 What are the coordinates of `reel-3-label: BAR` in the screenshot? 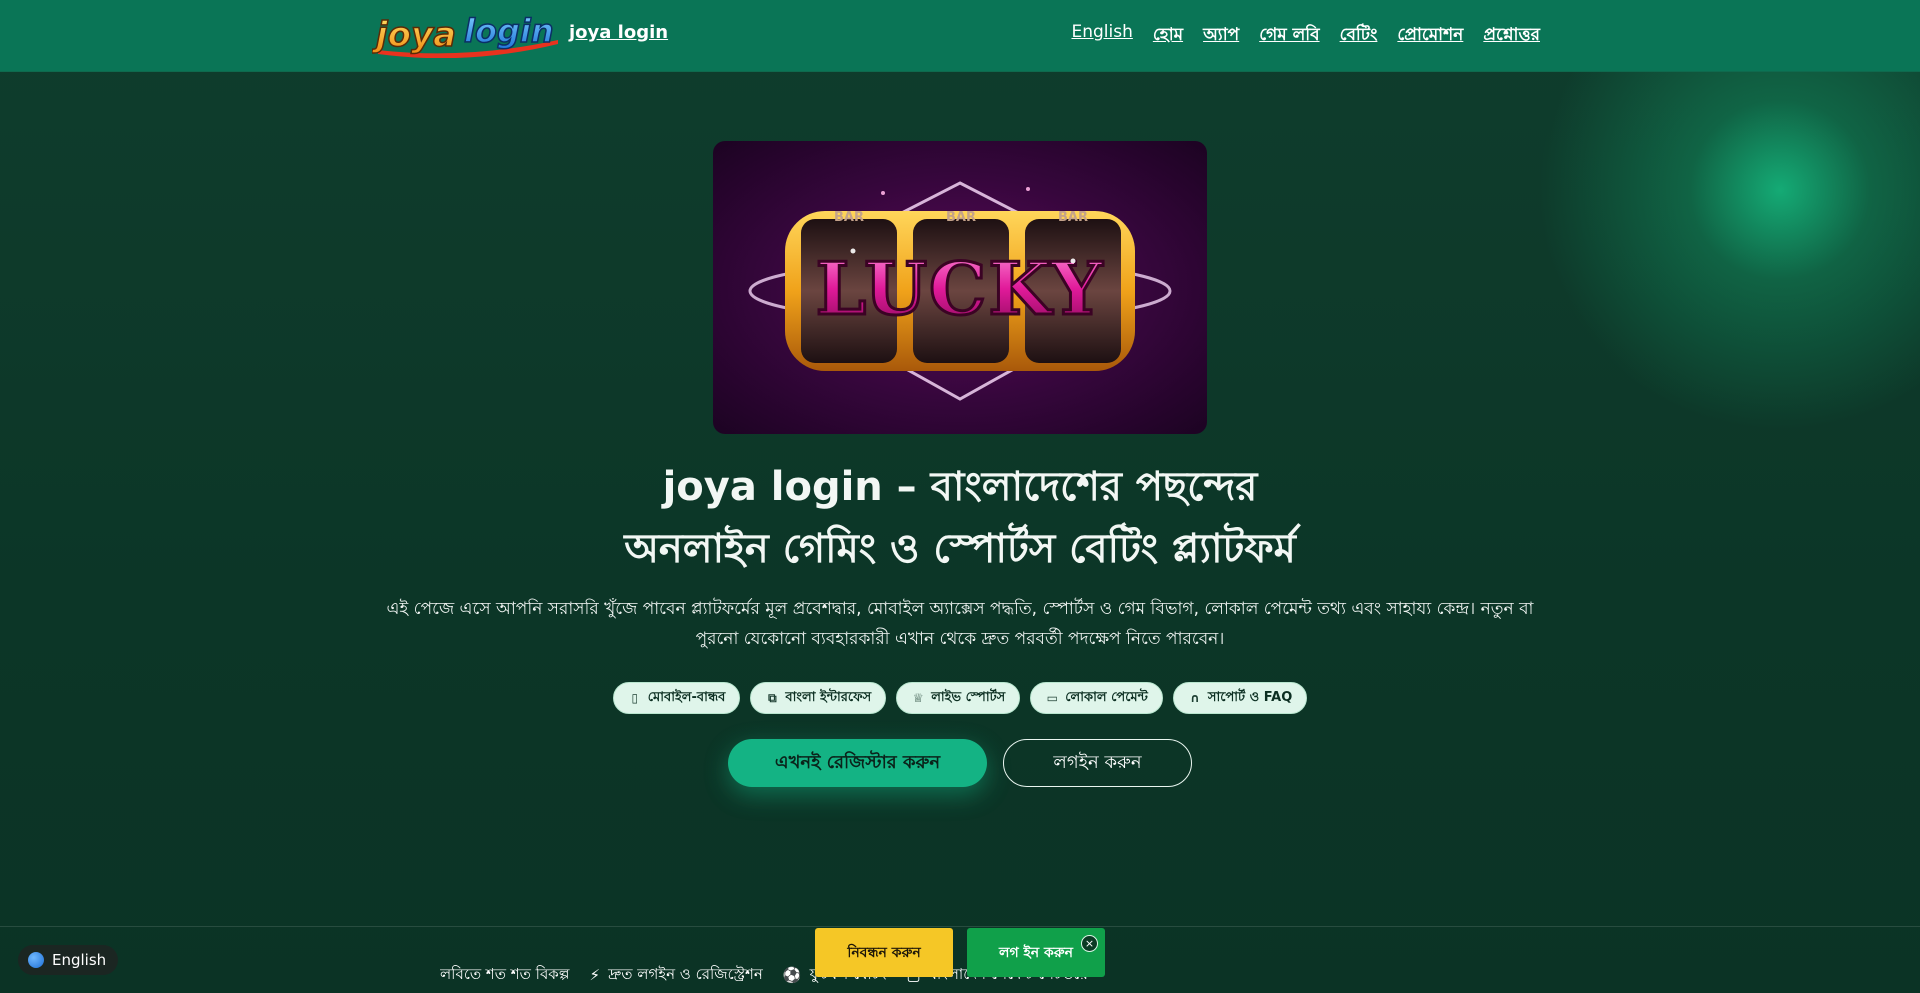 It's located at (1073, 217).